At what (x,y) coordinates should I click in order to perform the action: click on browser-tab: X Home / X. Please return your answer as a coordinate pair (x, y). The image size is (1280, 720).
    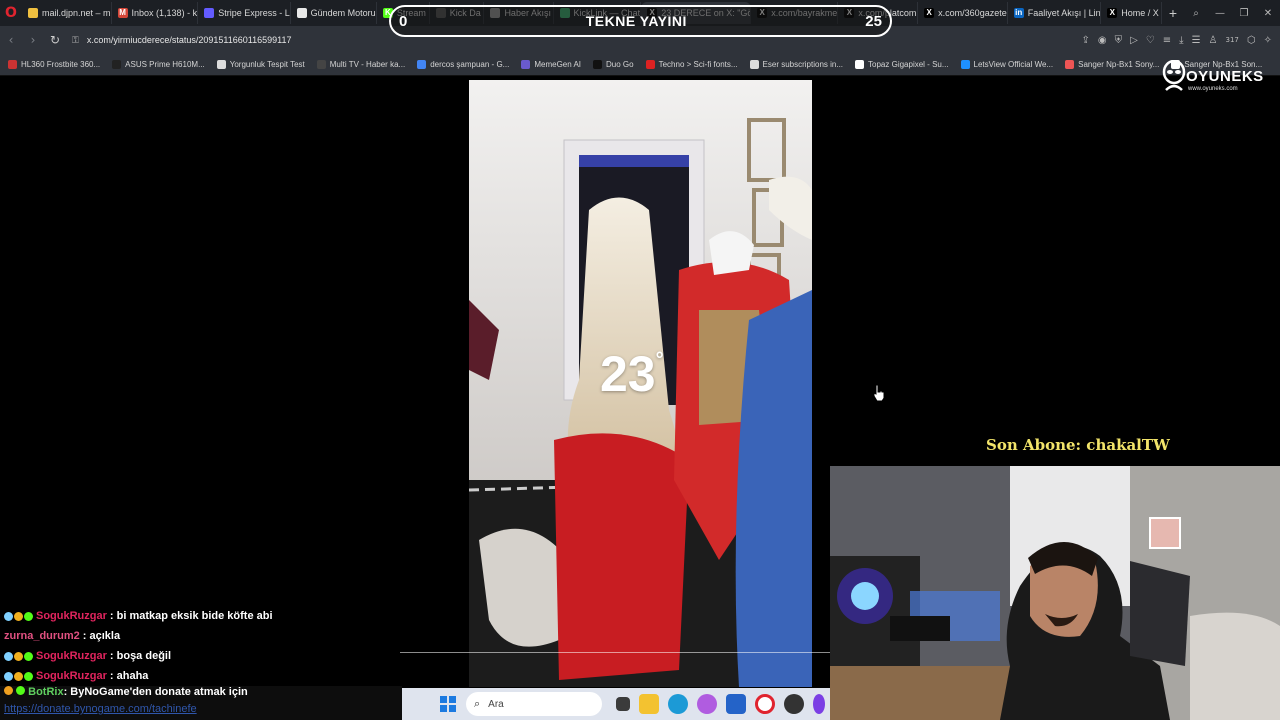
    Looking at the image, I should click on (1131, 13).